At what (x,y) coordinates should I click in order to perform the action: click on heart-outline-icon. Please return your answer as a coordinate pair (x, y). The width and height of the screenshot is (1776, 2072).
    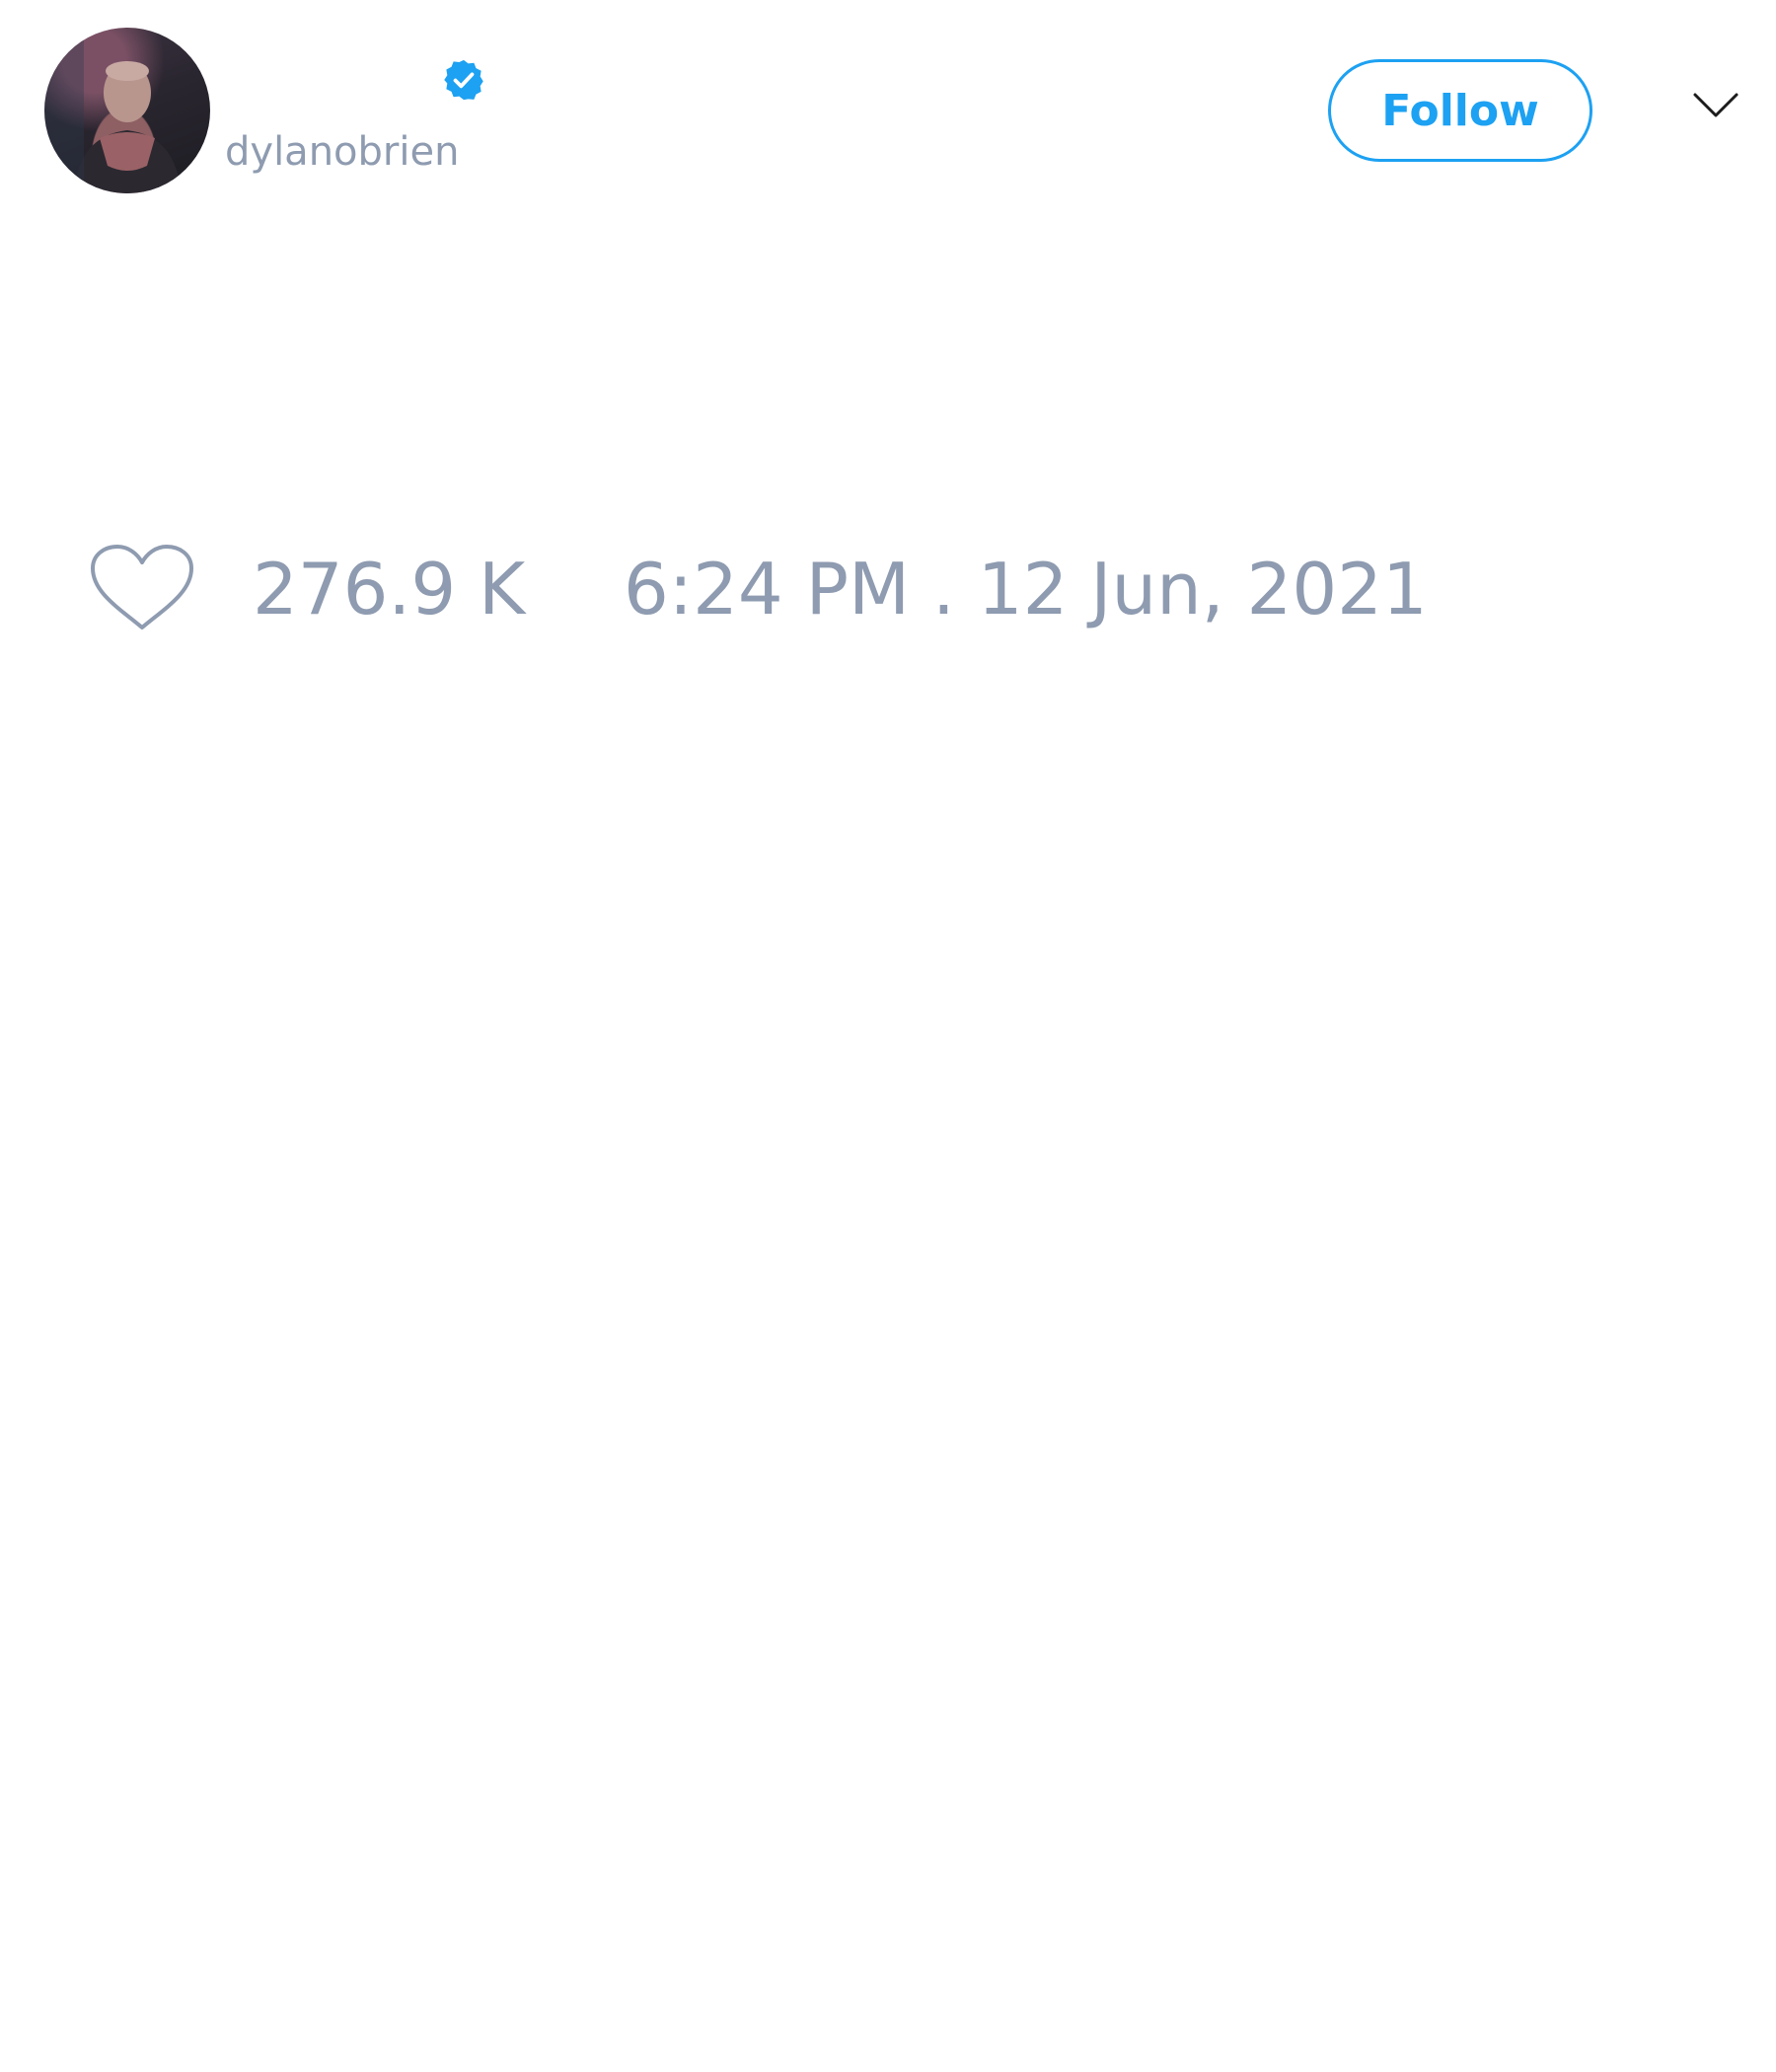
    Looking at the image, I should click on (142, 588).